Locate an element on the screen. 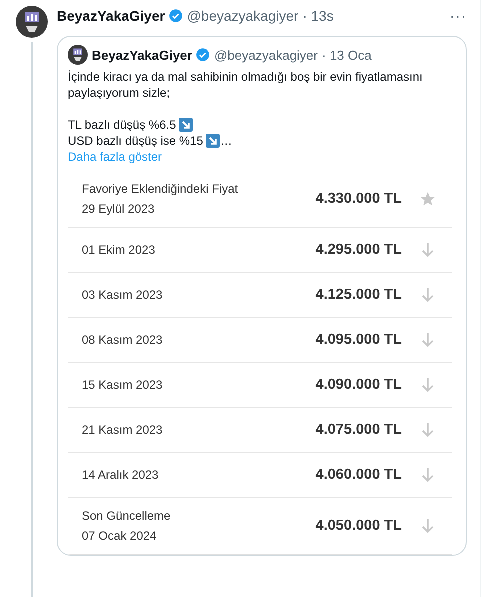 The height and width of the screenshot is (597, 488). price-value: 4.295.000 TL is located at coordinates (359, 250).